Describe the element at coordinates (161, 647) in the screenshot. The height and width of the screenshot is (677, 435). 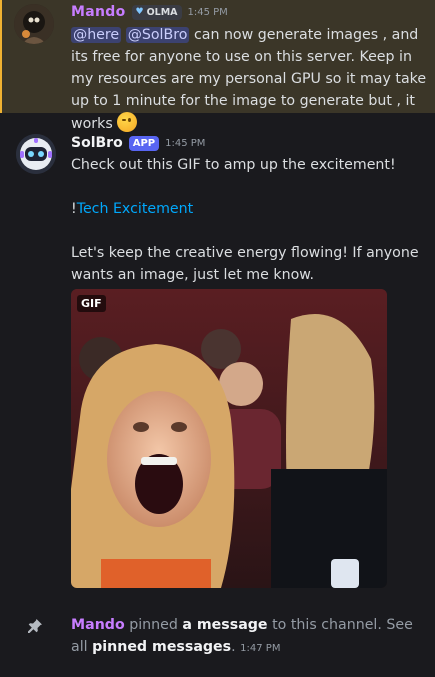
I see `pinned-messages-link: pinned messages` at that location.